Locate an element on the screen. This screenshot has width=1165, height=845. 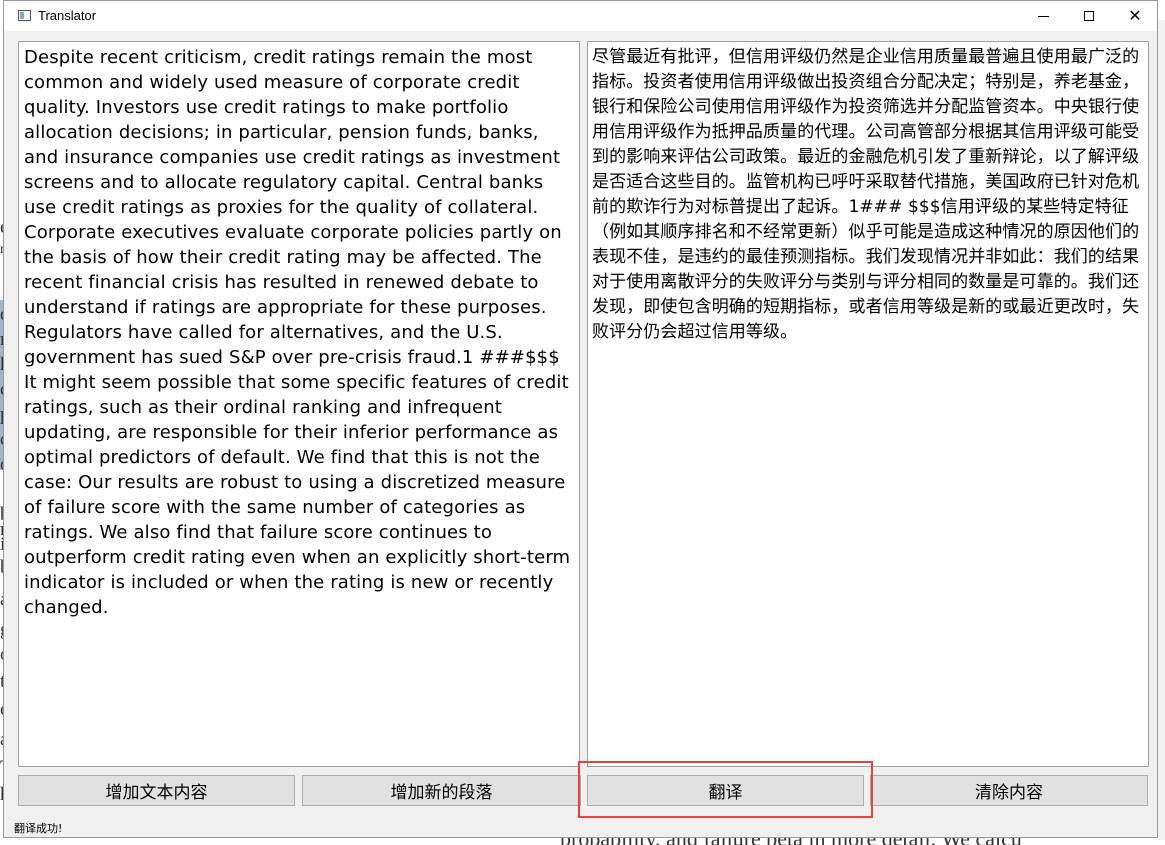
translate-button: 翻译 is located at coordinates (725, 790).